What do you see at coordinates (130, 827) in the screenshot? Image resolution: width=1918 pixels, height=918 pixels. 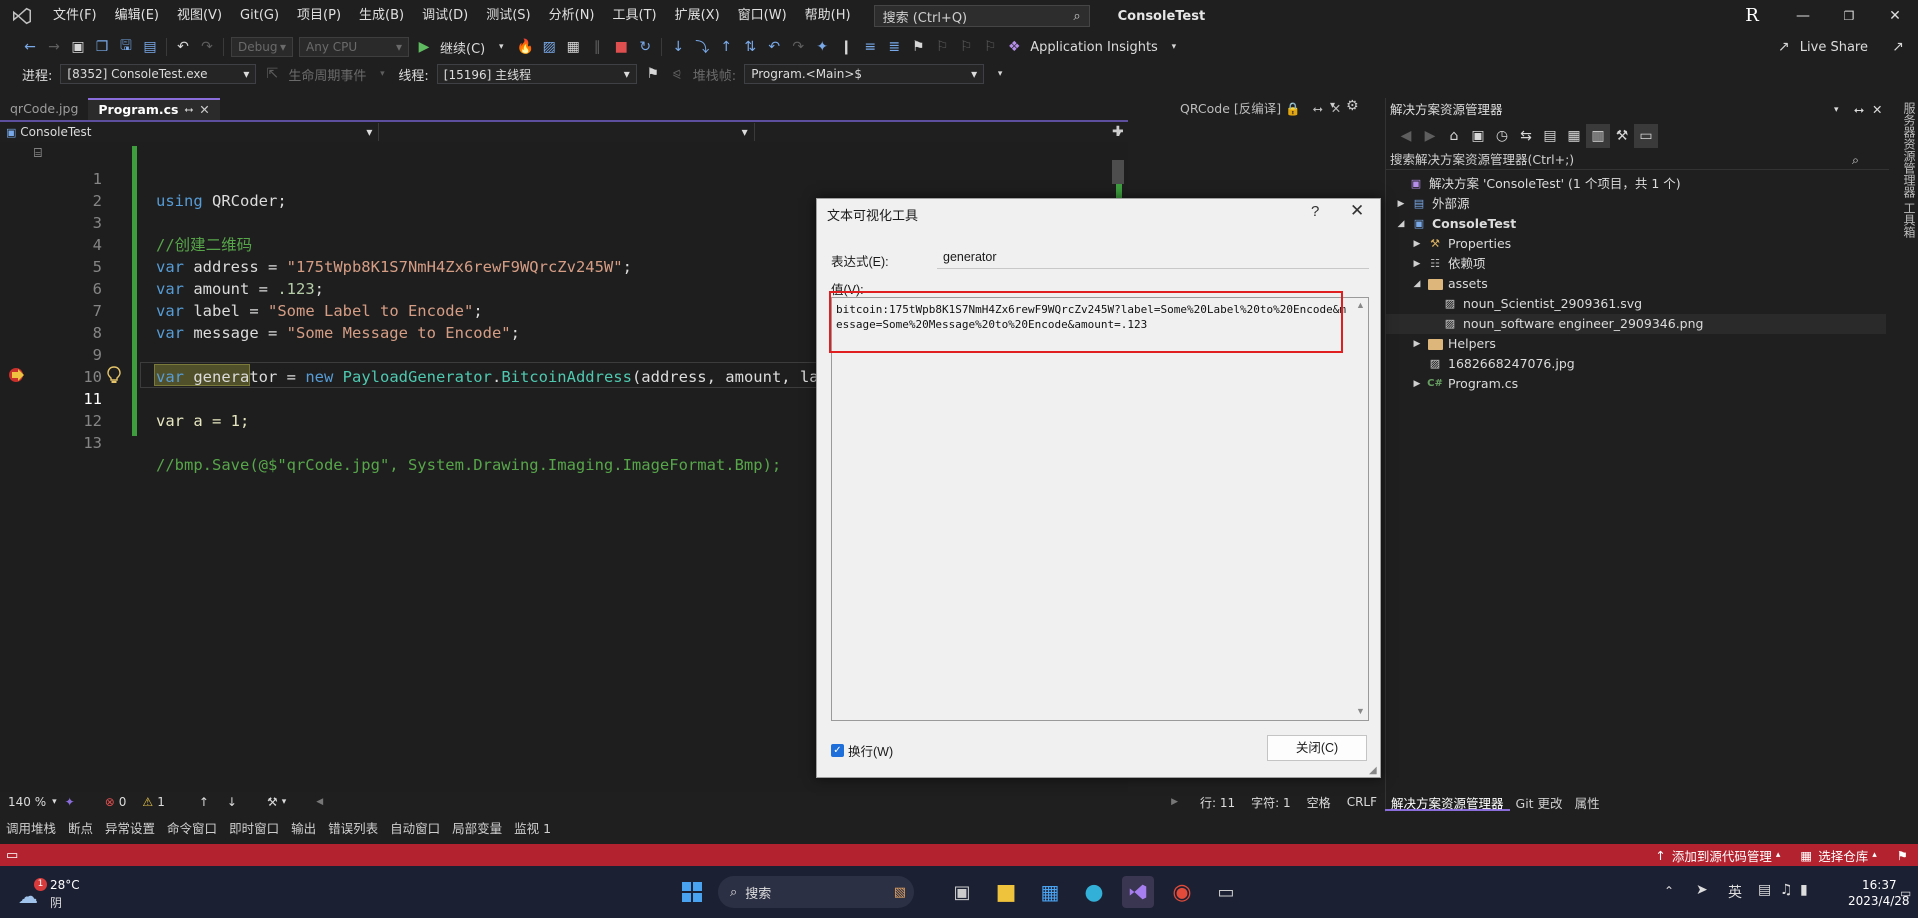 I see `tab-exception-settings: 异常设置` at bounding box center [130, 827].